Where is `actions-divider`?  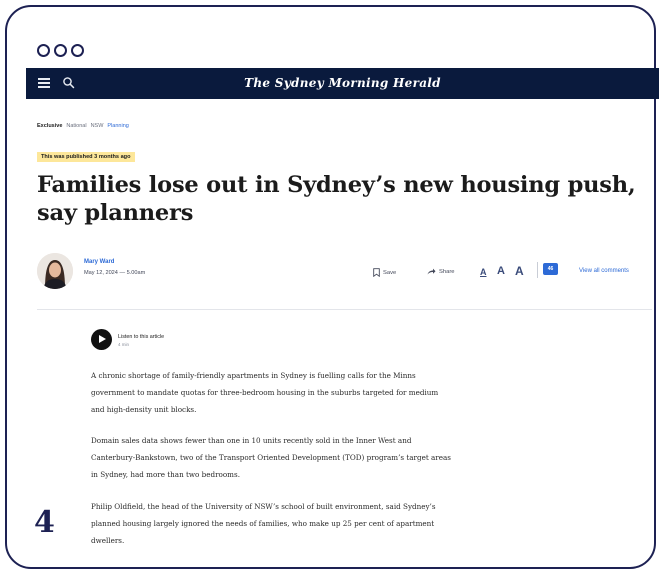 actions-divider is located at coordinates (537, 270).